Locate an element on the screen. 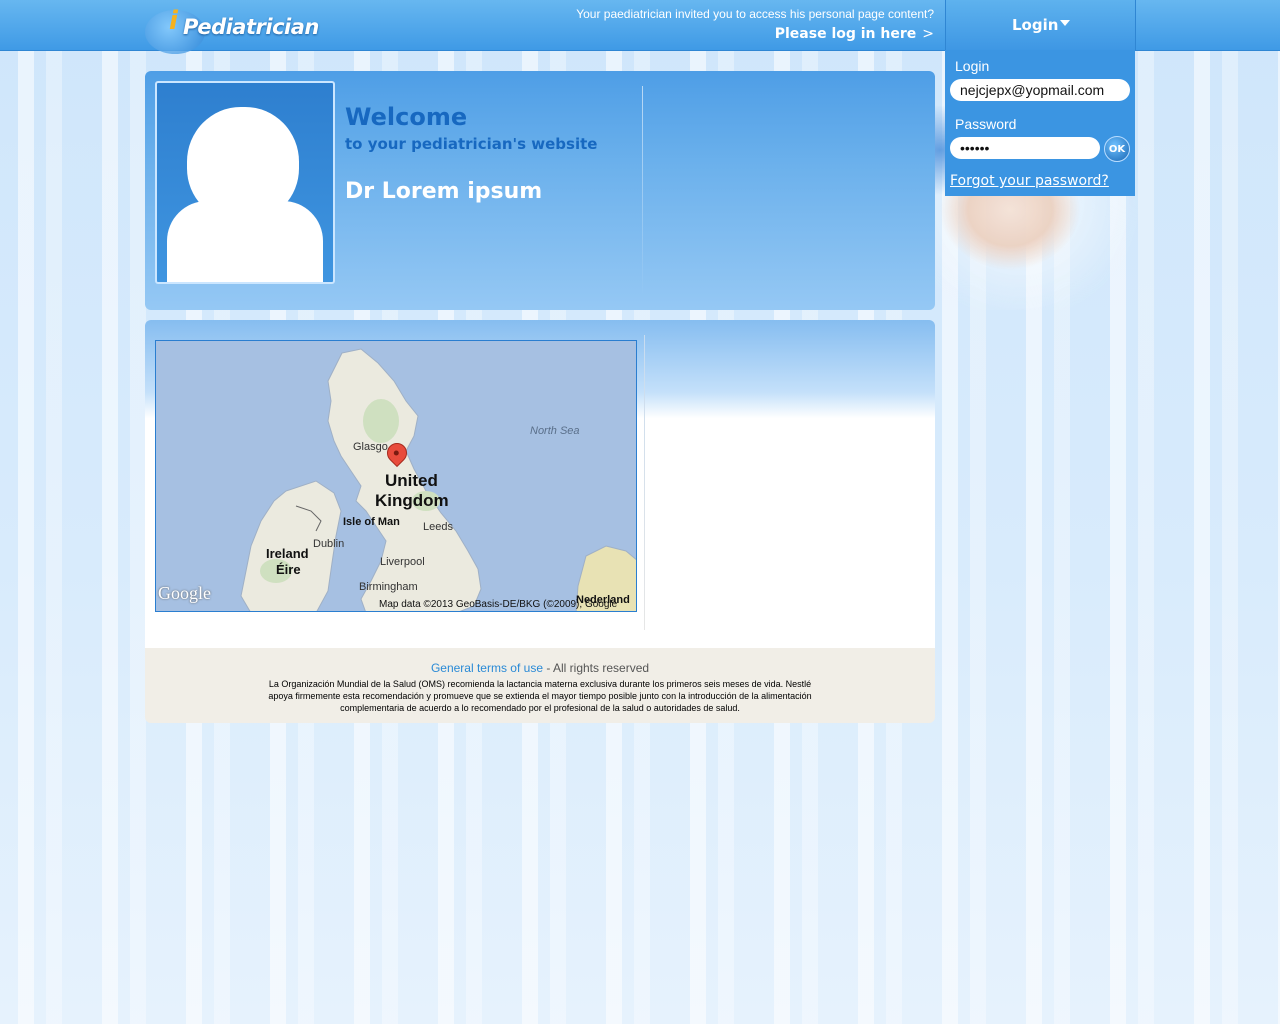 The width and height of the screenshot is (1280, 1024). ipediatrician-logo: i Pediatrician is located at coordinates (232, 29).